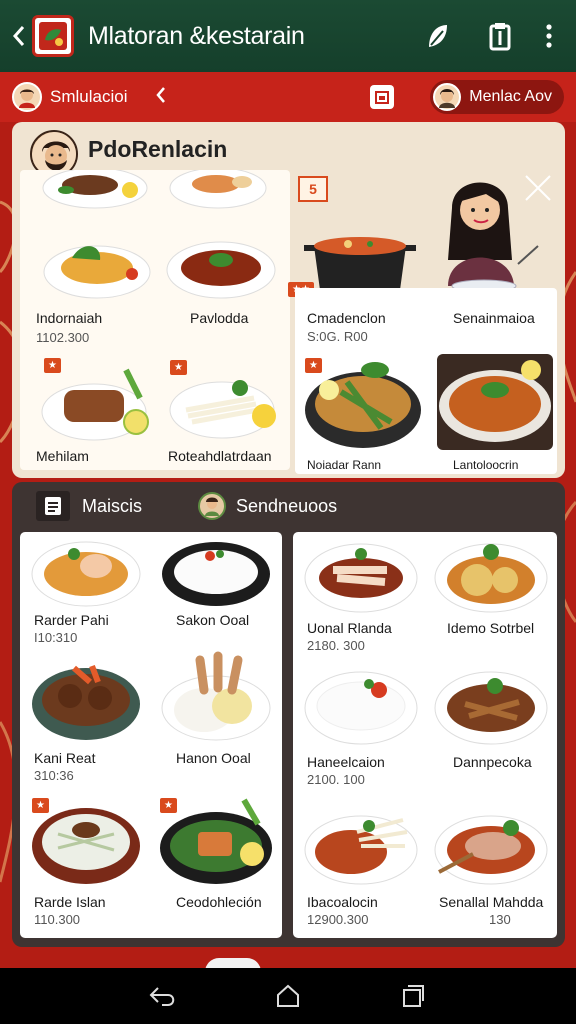 This screenshot has width=576, height=1024. Describe the element at coordinates (346, 318) in the screenshot. I see `menu-item-name: Cmadenclon` at that location.